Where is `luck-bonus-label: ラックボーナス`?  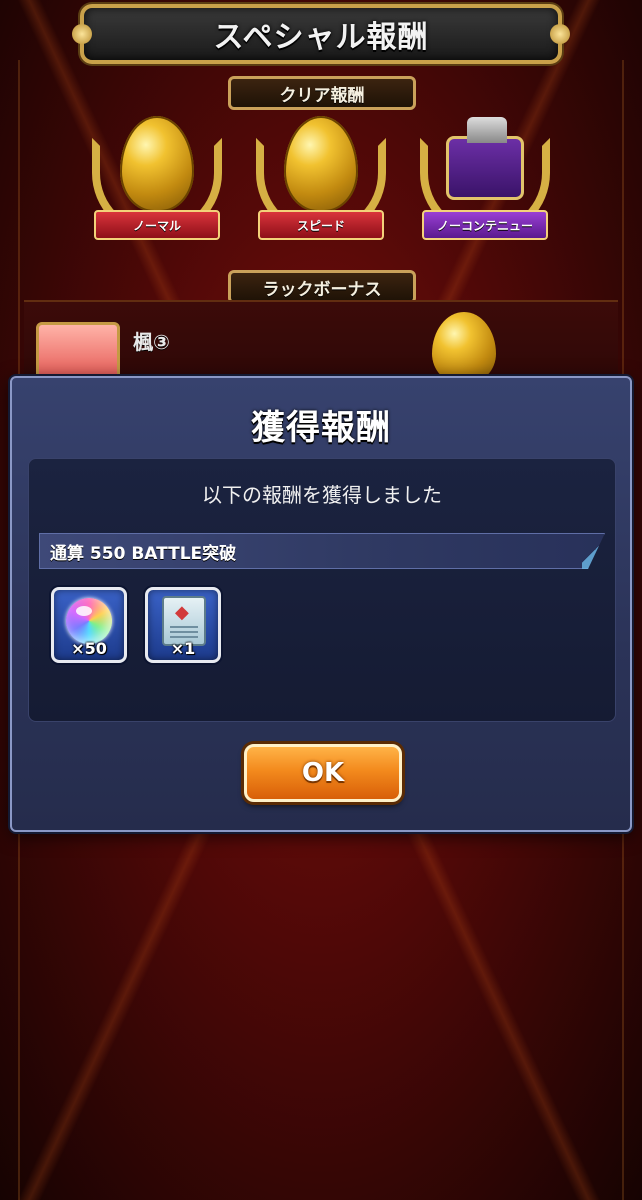
luck-bonus-label: ラックボーナス is located at coordinates (322, 287).